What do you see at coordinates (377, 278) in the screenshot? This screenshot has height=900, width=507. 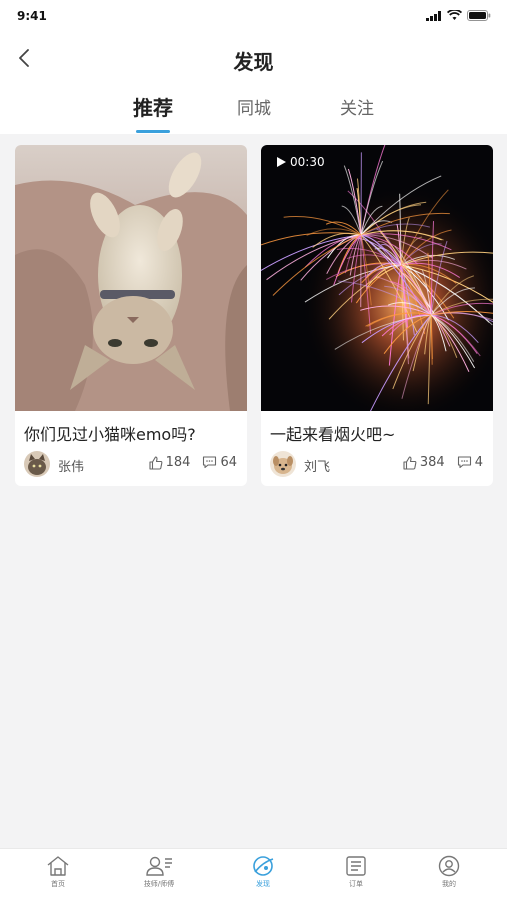 I see `fireworks-video` at bounding box center [377, 278].